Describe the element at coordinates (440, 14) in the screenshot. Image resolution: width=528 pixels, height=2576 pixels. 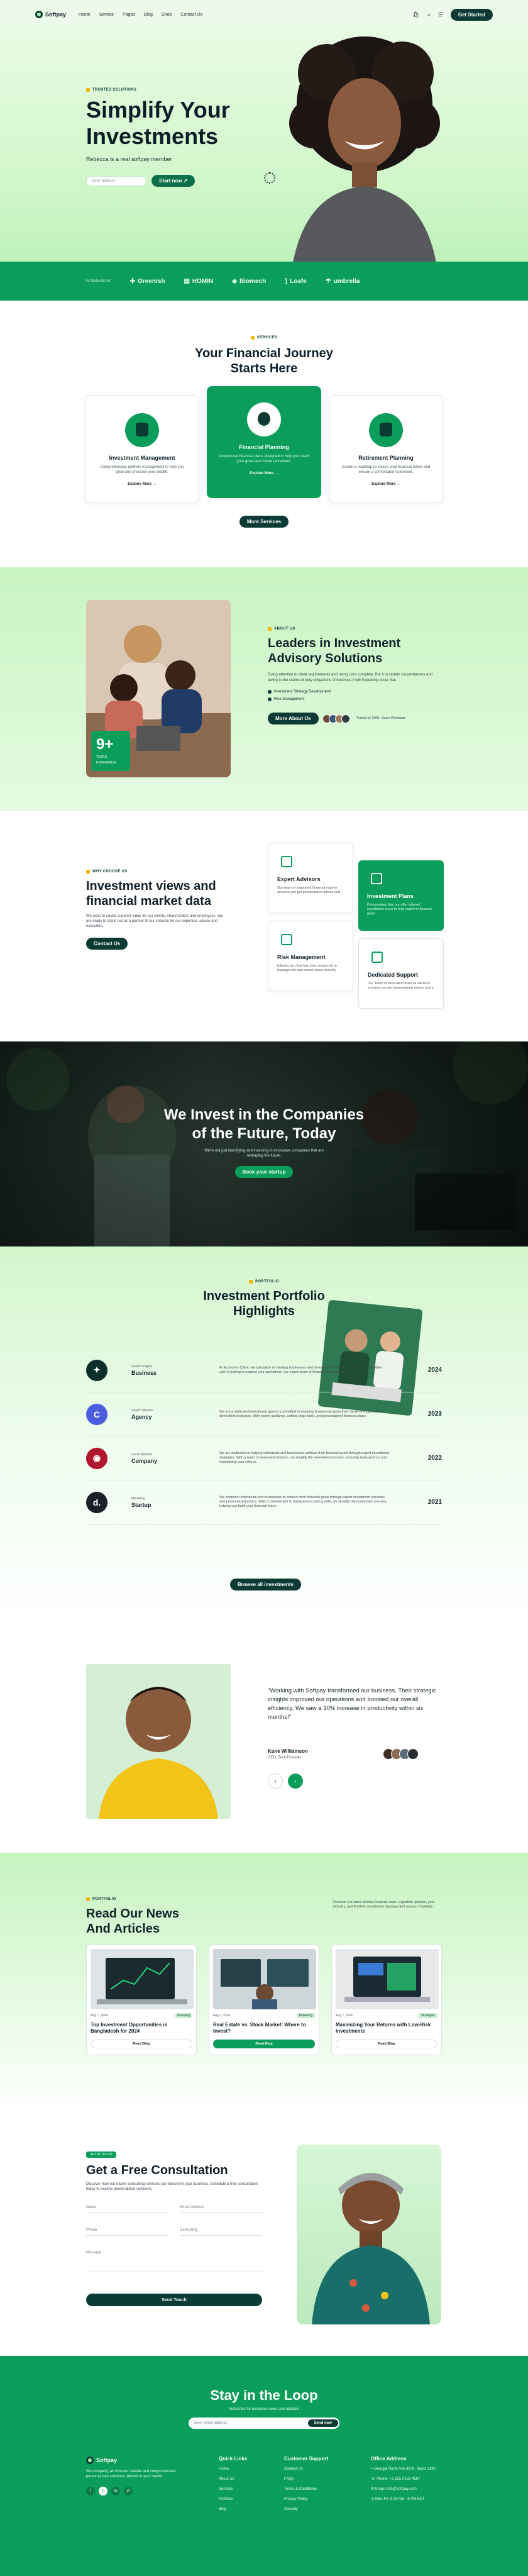
I see `menu-icon: ☰` at that location.